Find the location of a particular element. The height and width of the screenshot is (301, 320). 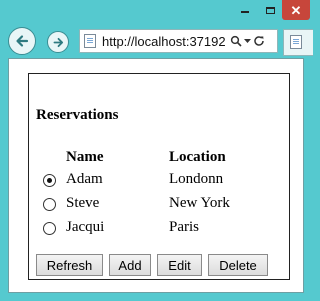

back-arrow-icon is located at coordinates (22, 41).